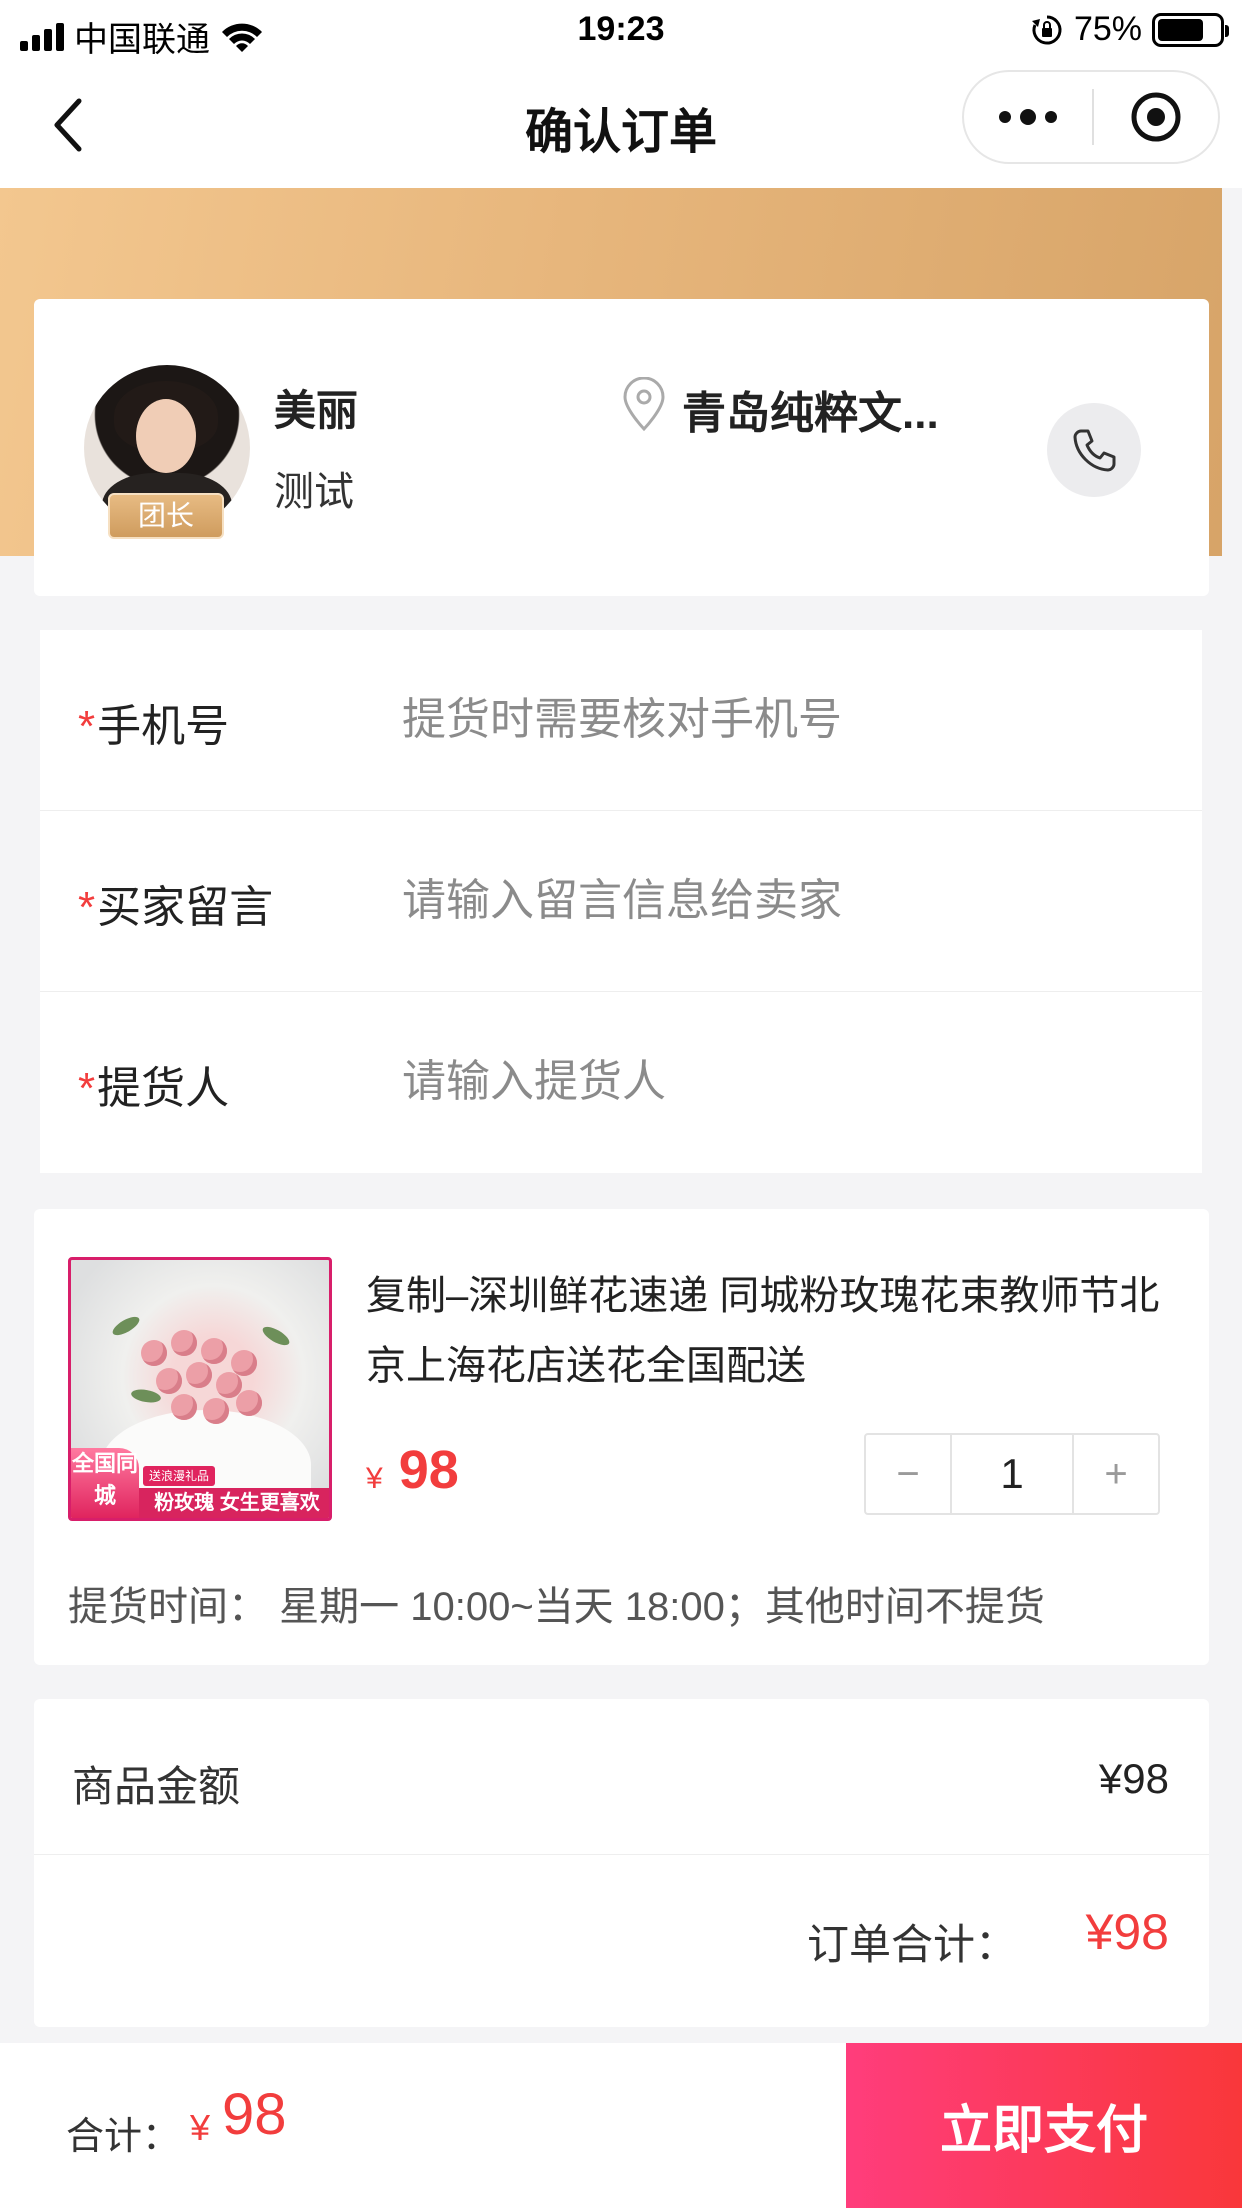 The width and height of the screenshot is (1242, 2208). I want to click on buyer-message-input, so click(782, 901).